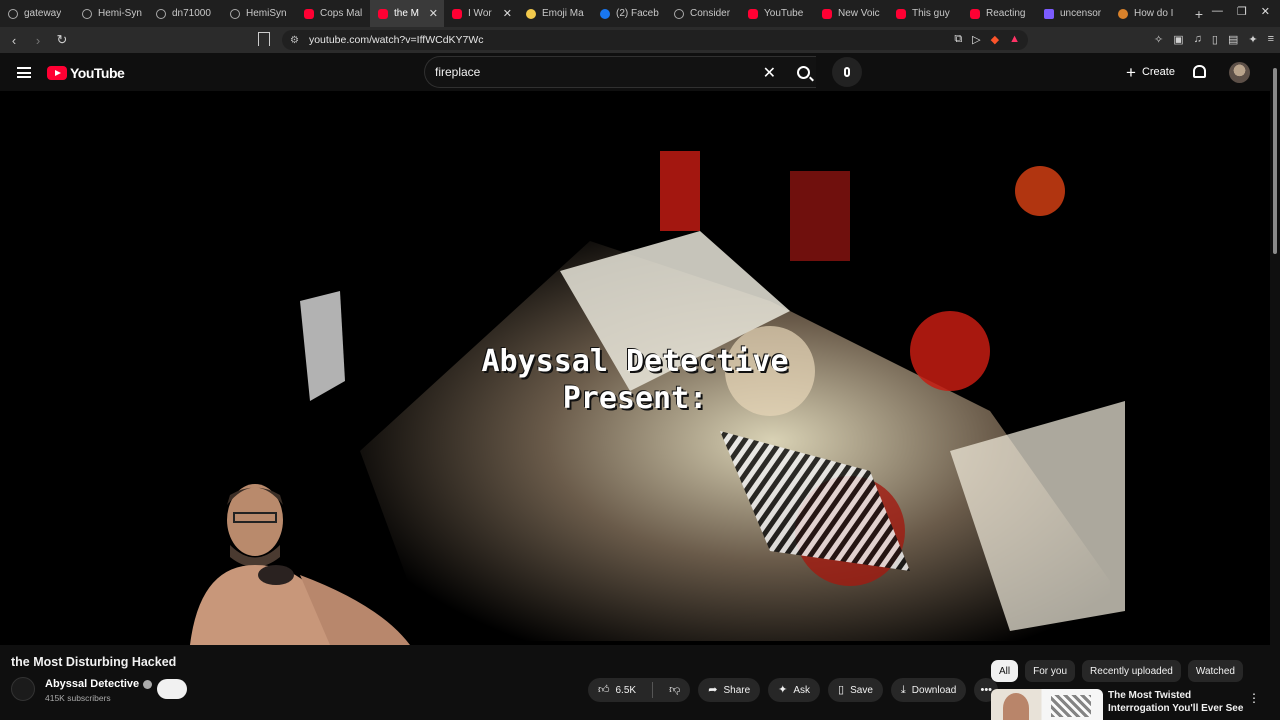 This screenshot has width=1280, height=720. What do you see at coordinates (1217, 11) in the screenshot?
I see `minimize-icon: —` at bounding box center [1217, 11].